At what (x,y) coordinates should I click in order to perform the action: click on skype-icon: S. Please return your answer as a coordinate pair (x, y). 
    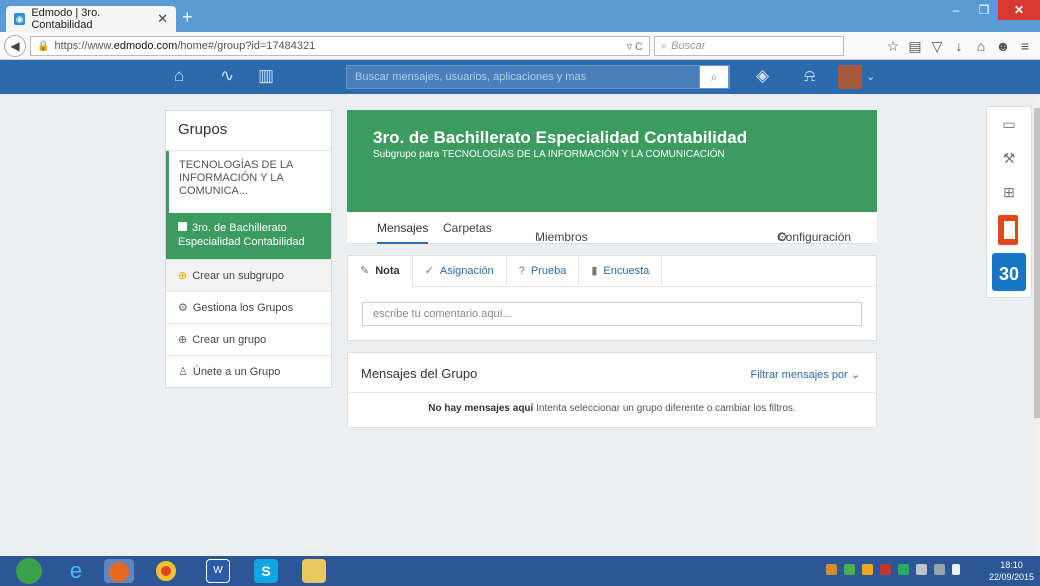
    Looking at the image, I should click on (266, 571).